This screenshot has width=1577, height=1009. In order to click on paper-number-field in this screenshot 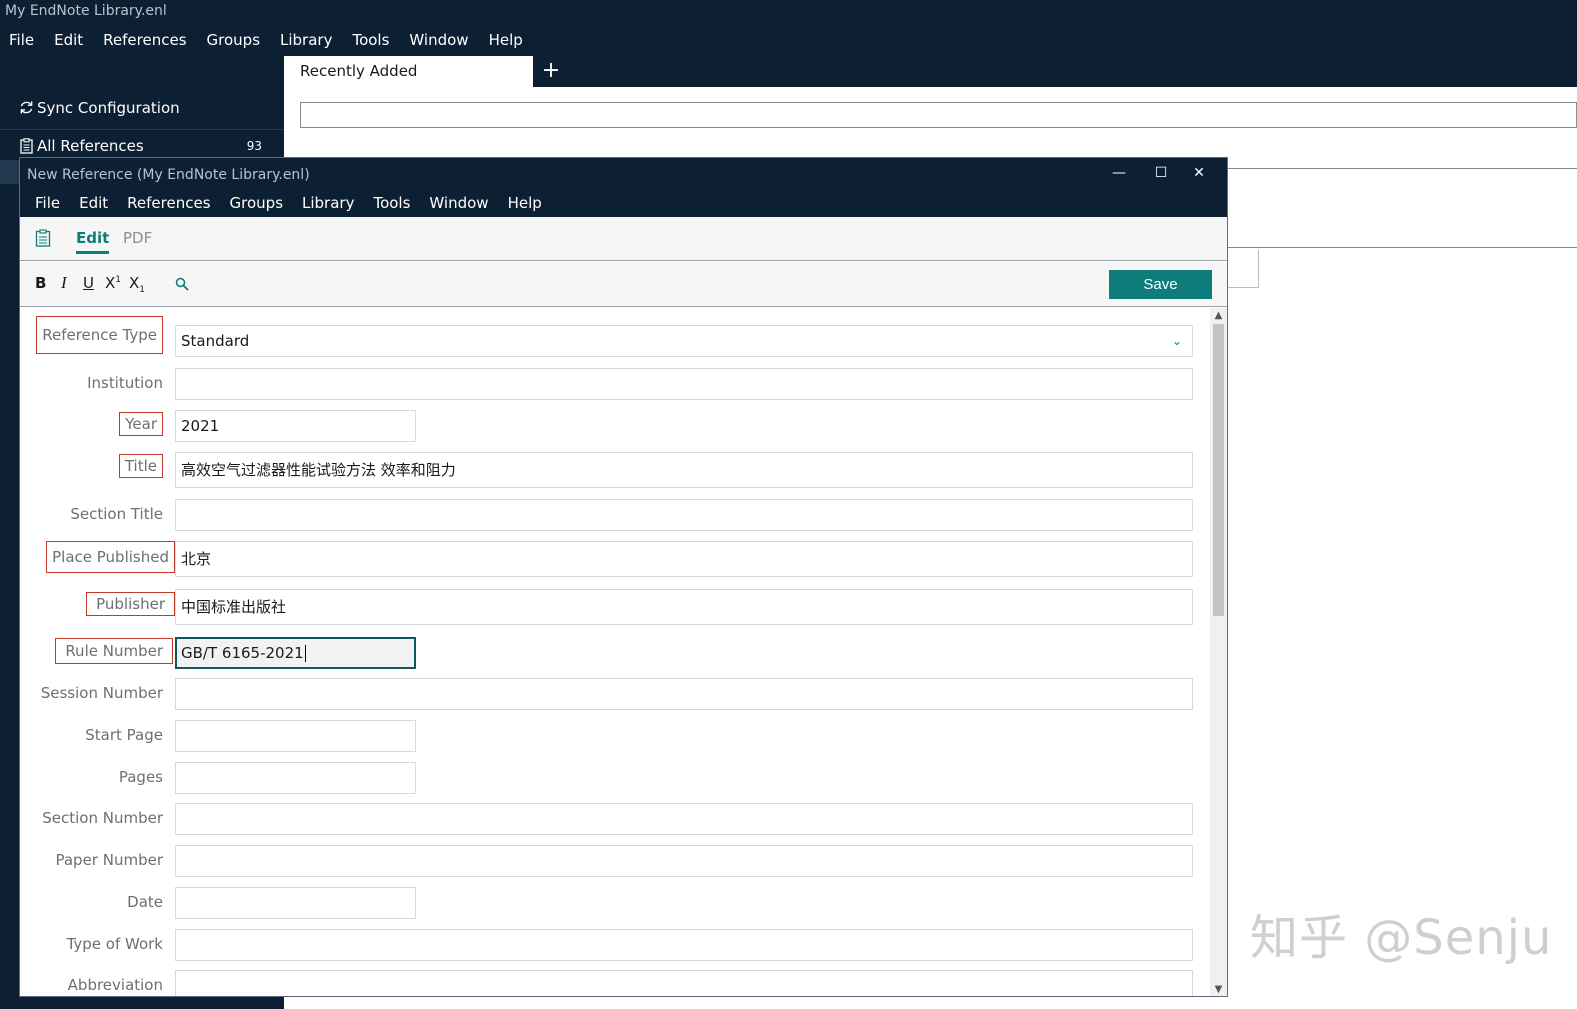, I will do `click(684, 861)`.